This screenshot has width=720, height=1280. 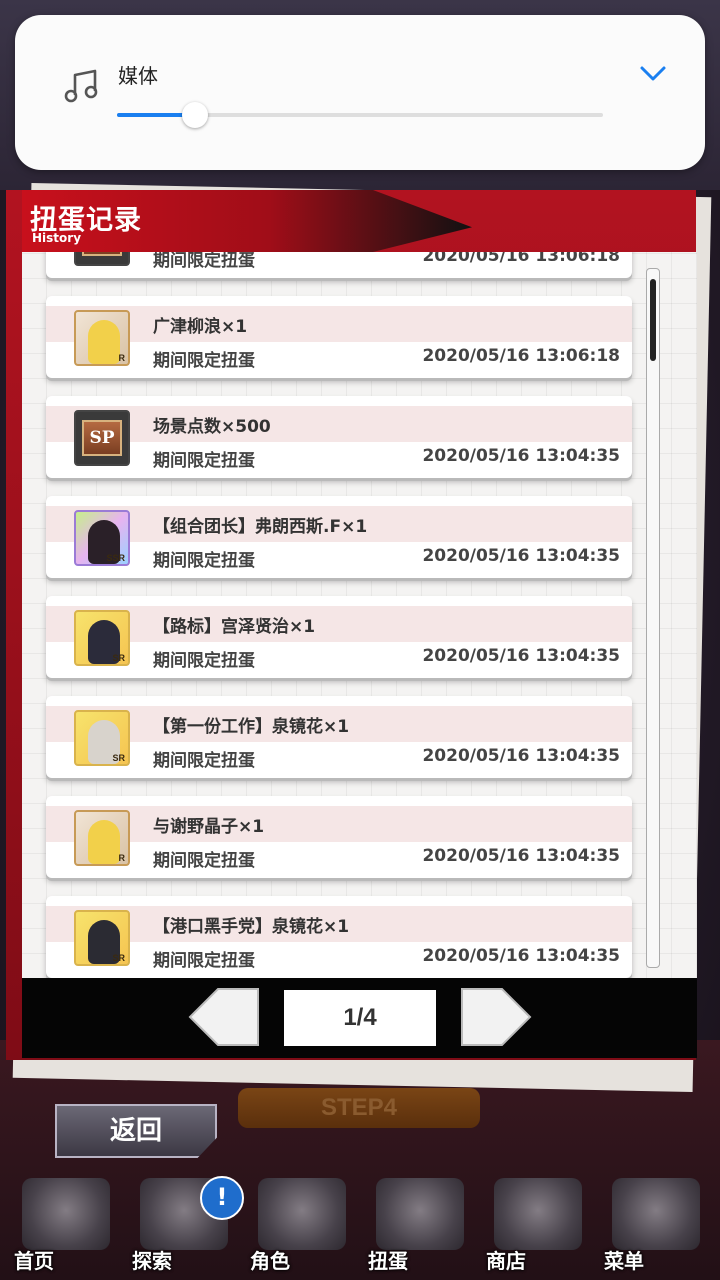 I want to click on volume-label: 媒体, so click(x=138, y=76).